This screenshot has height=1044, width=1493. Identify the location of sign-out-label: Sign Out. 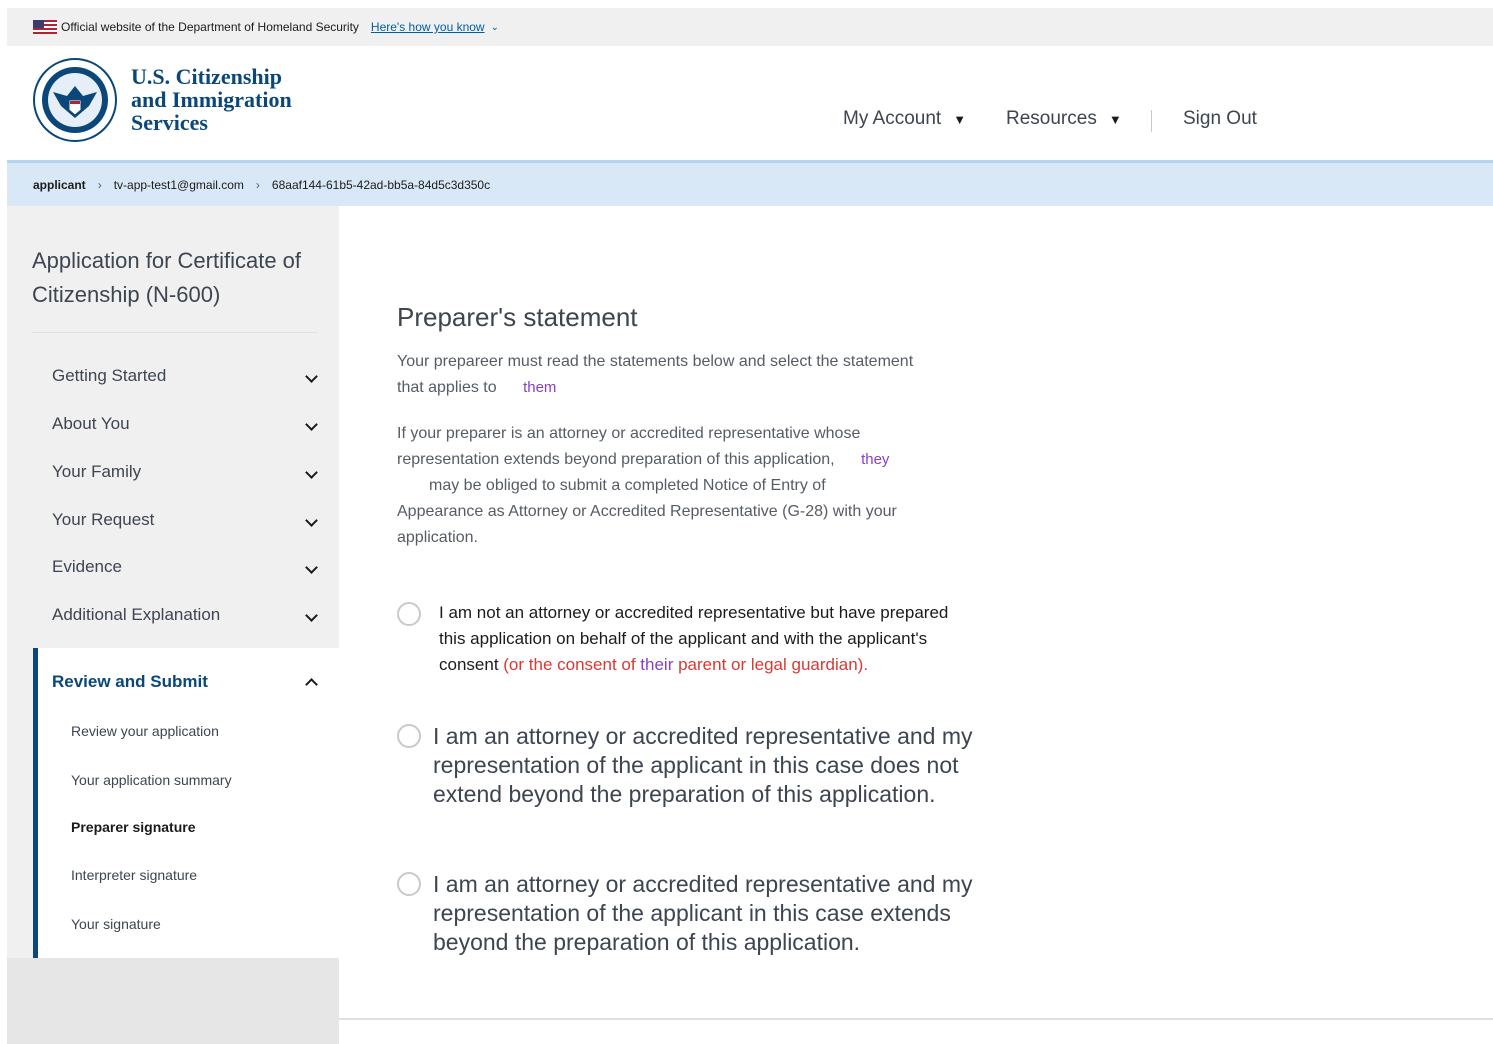
(1220, 118).